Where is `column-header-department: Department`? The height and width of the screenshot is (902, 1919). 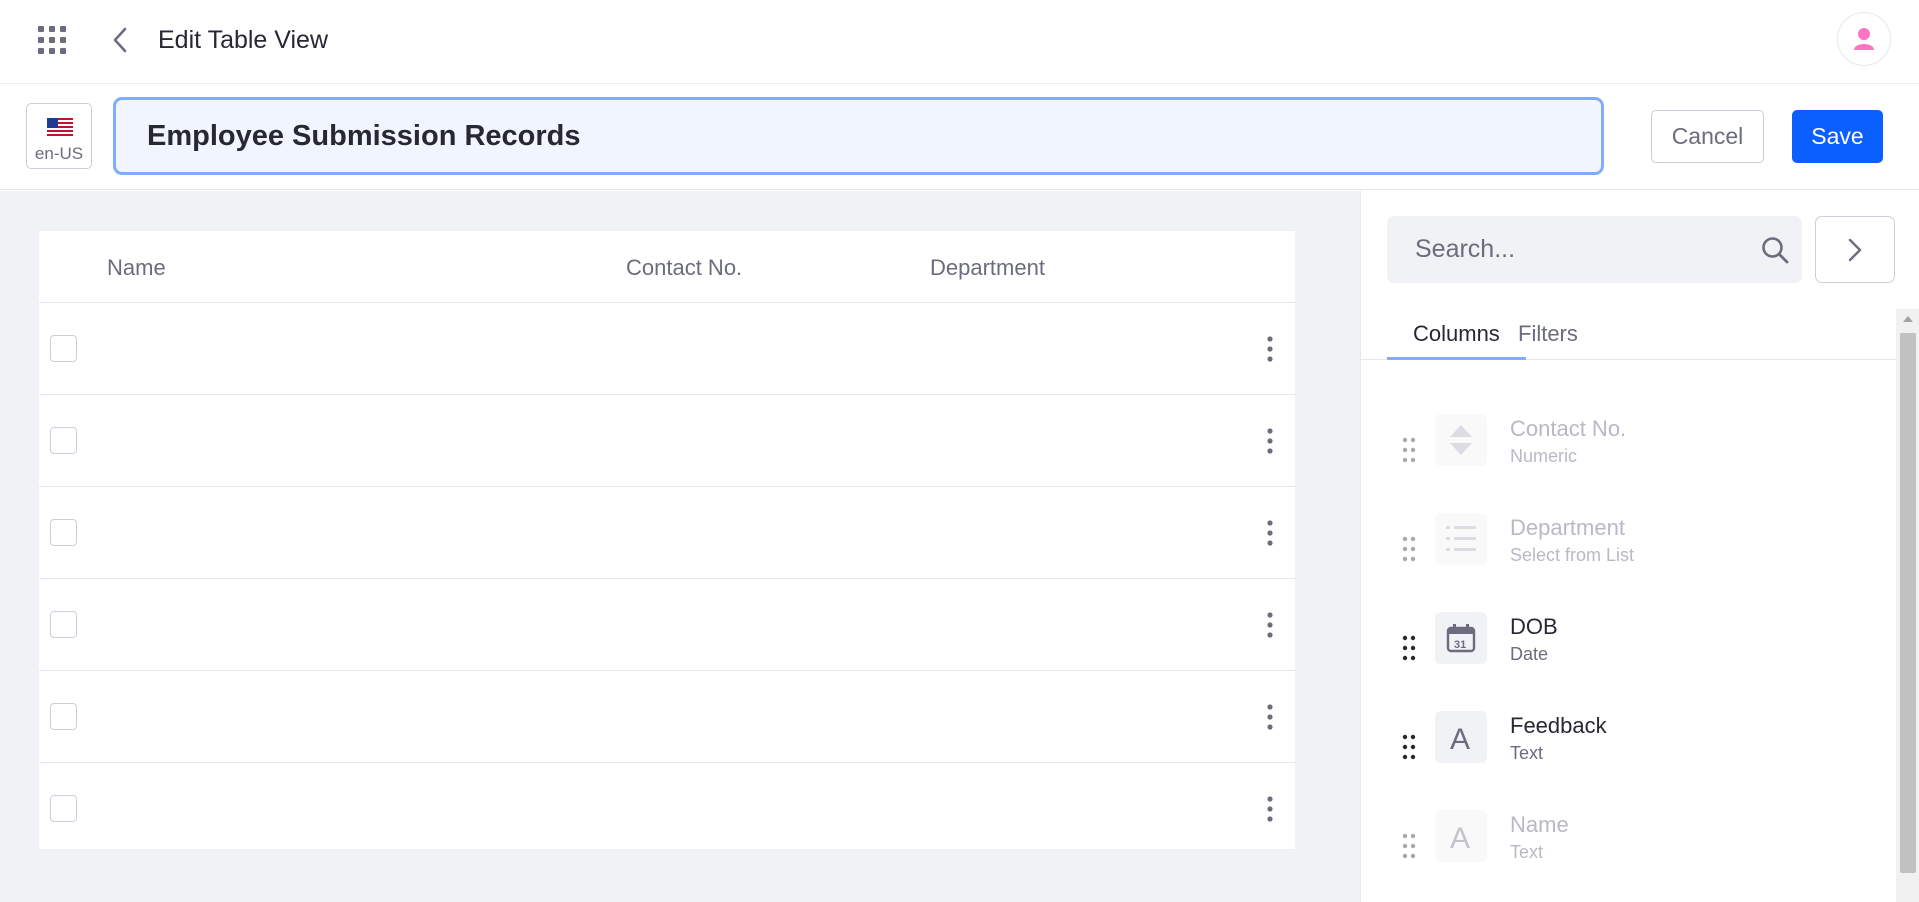
column-header-department: Department is located at coordinates (987, 268).